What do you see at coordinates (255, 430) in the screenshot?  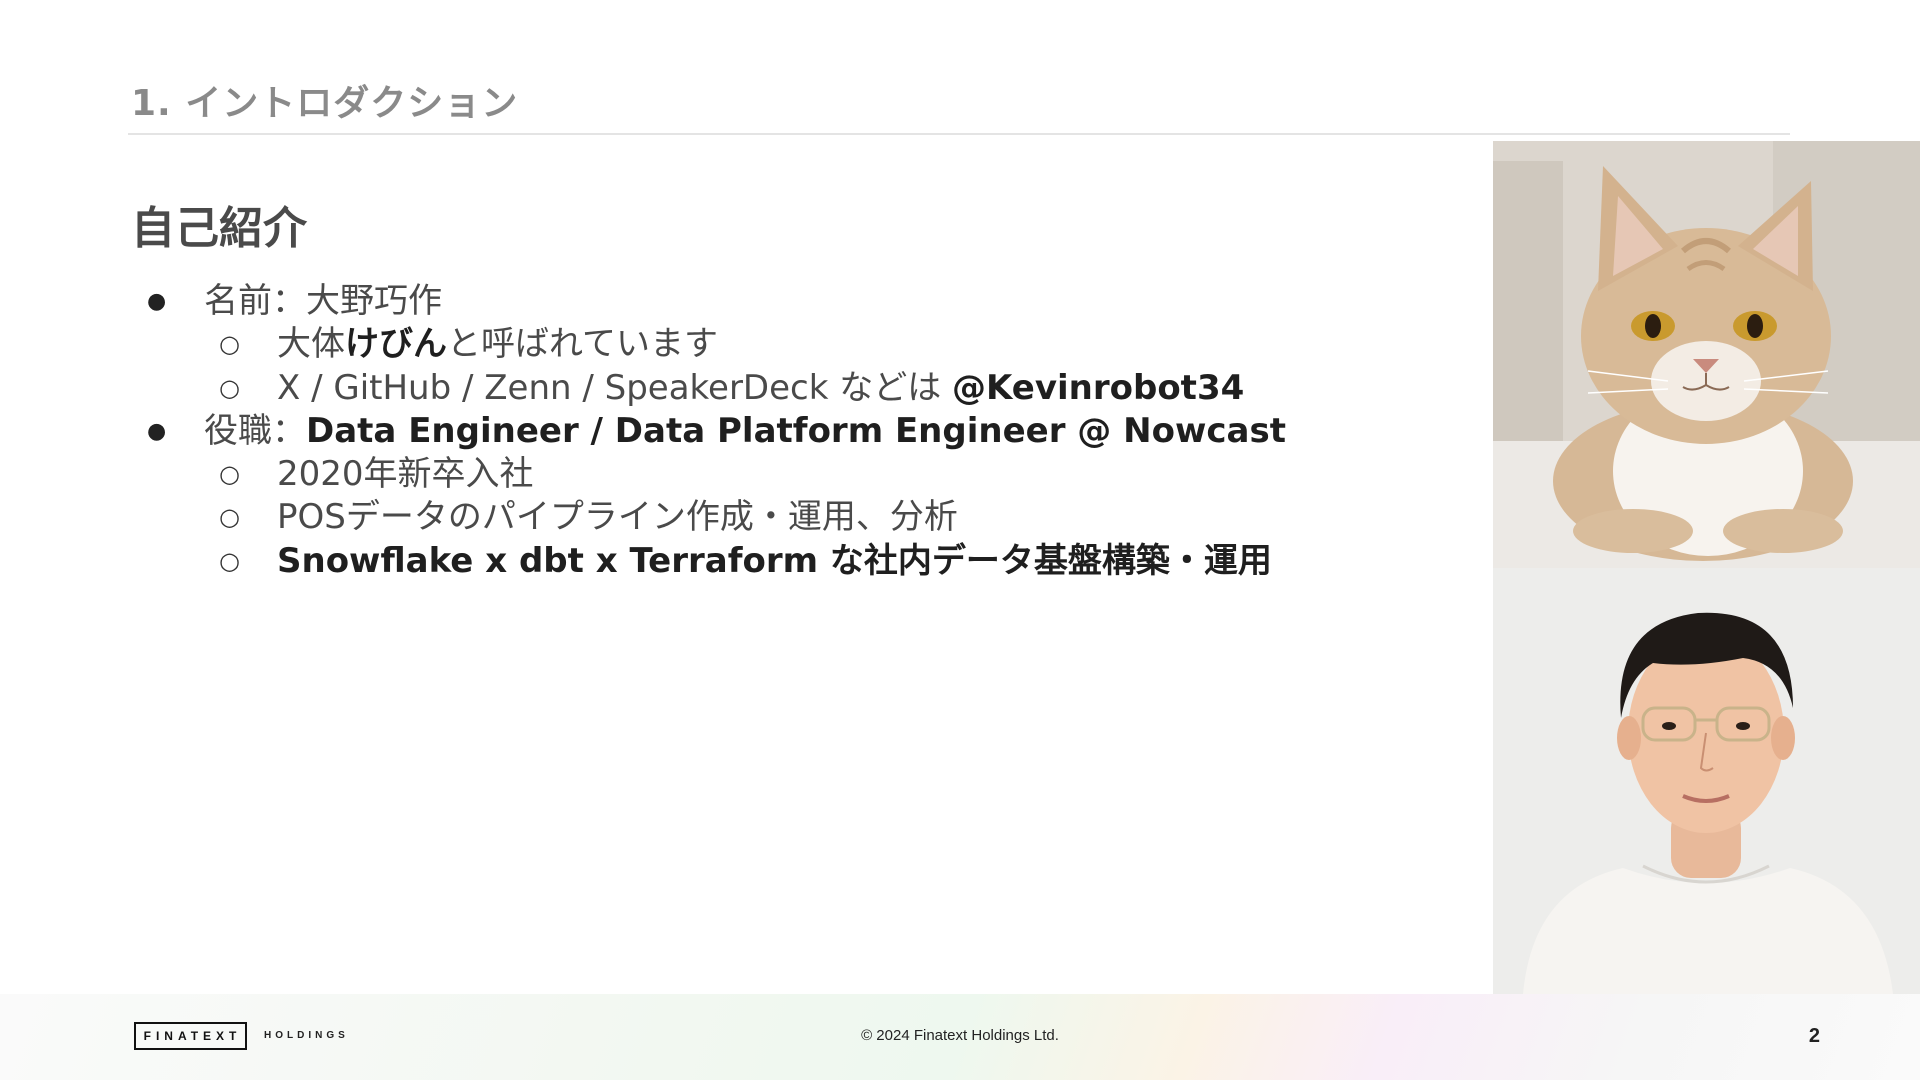 I see `role-label: 役職：` at bounding box center [255, 430].